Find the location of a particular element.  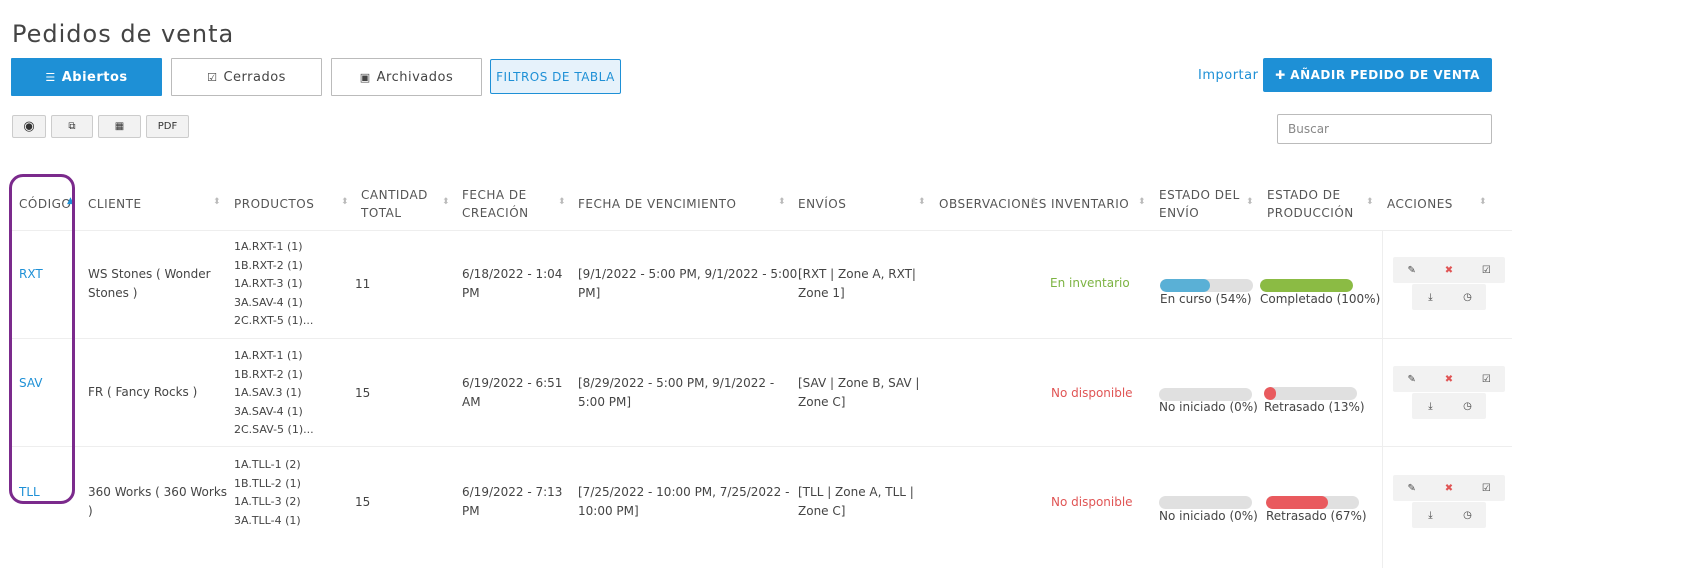

tab-archivados-label: Archivados is located at coordinates (415, 77).